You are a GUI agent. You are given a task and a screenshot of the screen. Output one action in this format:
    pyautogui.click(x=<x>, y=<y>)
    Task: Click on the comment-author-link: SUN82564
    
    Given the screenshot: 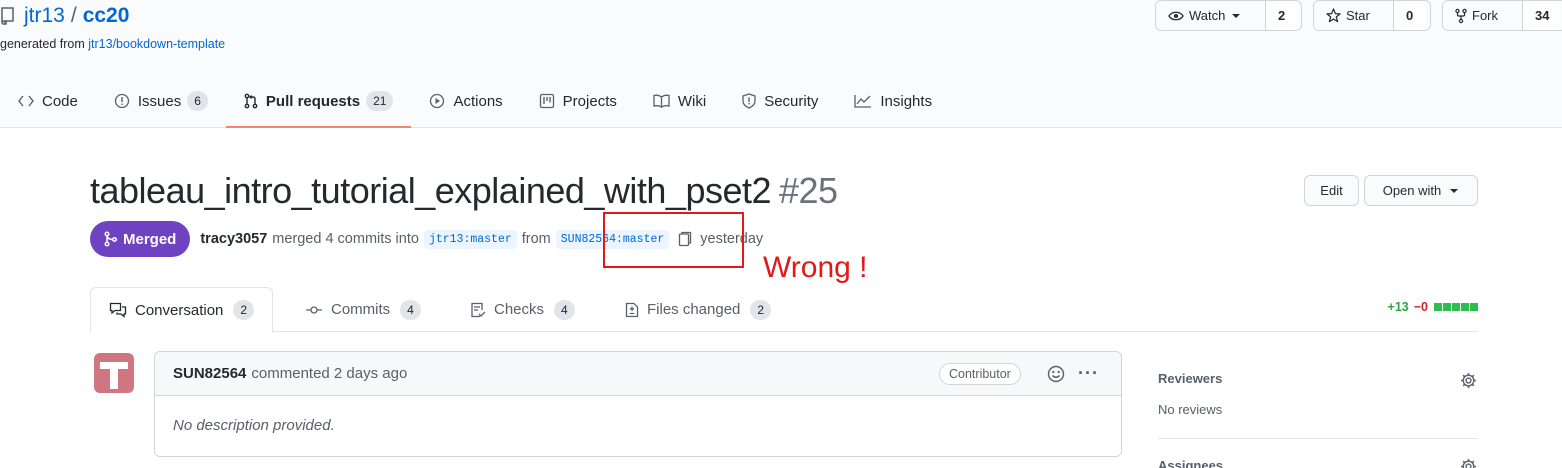 What is the action you would take?
    pyautogui.click(x=209, y=373)
    